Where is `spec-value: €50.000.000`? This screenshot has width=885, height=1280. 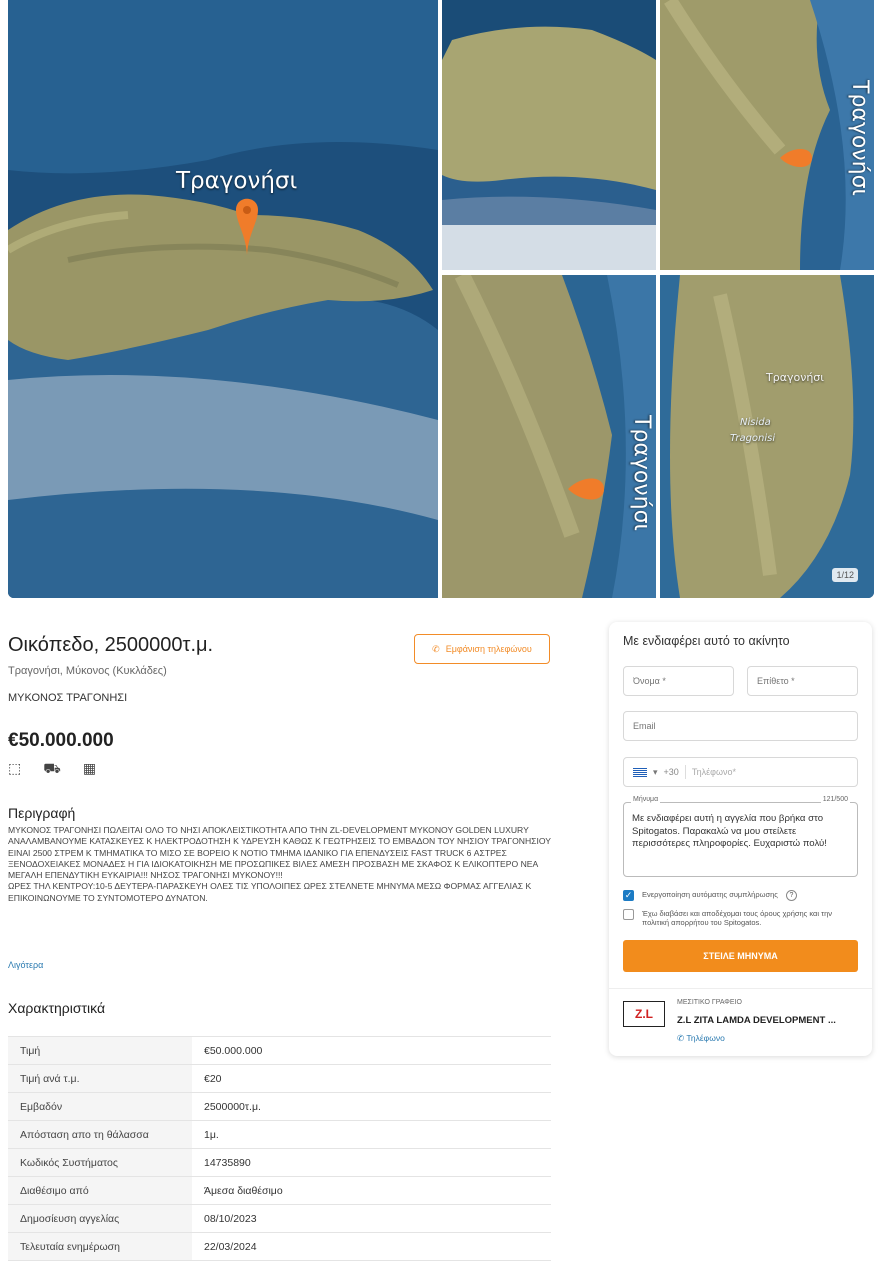 spec-value: €50.000.000 is located at coordinates (371, 1050).